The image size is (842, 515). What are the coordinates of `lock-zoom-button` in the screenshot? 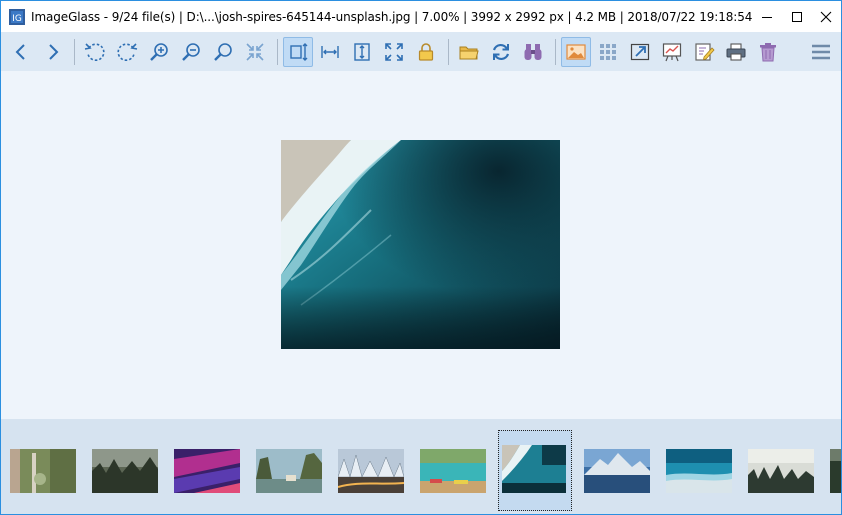 It's located at (426, 52).